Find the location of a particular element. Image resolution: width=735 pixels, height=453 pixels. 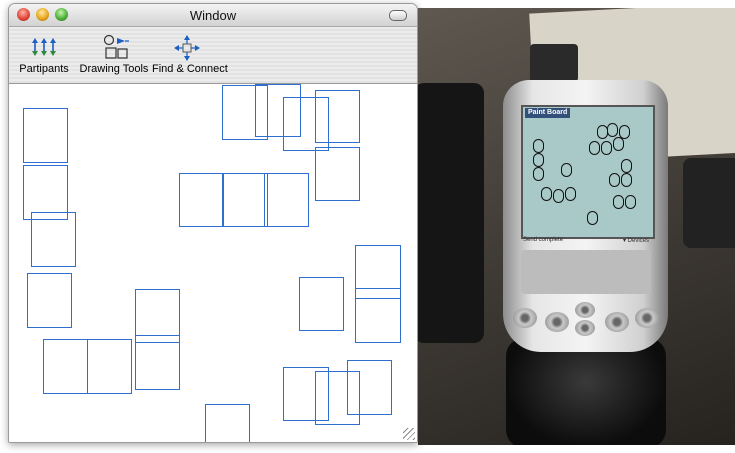

drawing-tools-button: Drawing Tools is located at coordinates (114, 54).